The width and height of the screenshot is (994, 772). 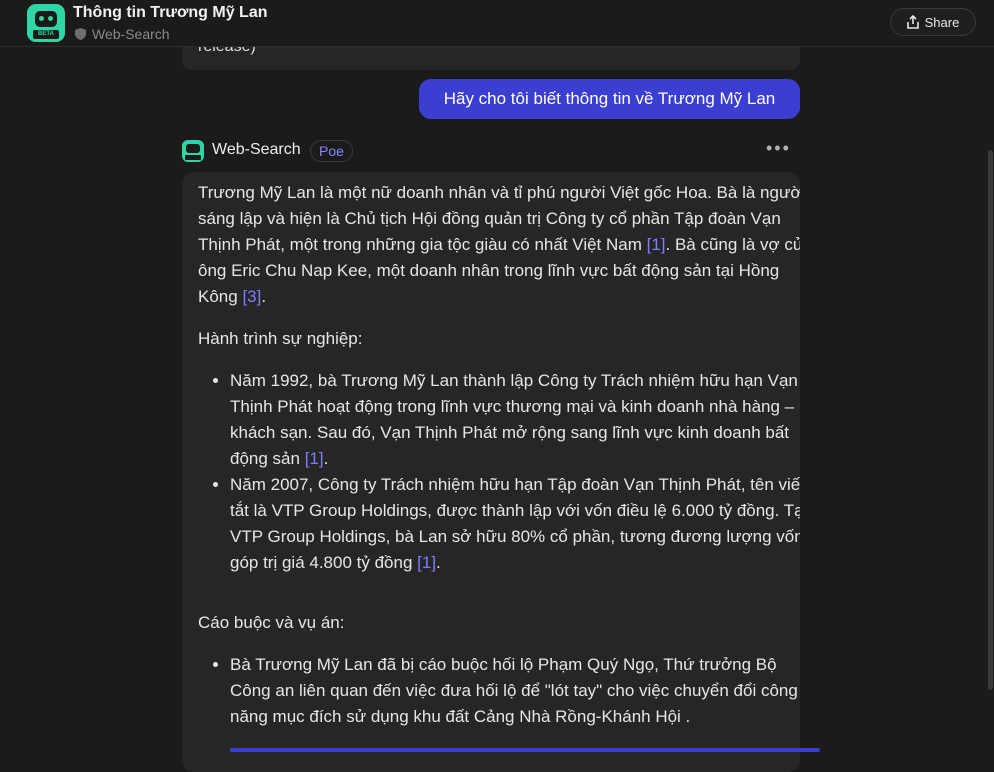 What do you see at coordinates (525, 750) in the screenshot?
I see `composer-edge` at bounding box center [525, 750].